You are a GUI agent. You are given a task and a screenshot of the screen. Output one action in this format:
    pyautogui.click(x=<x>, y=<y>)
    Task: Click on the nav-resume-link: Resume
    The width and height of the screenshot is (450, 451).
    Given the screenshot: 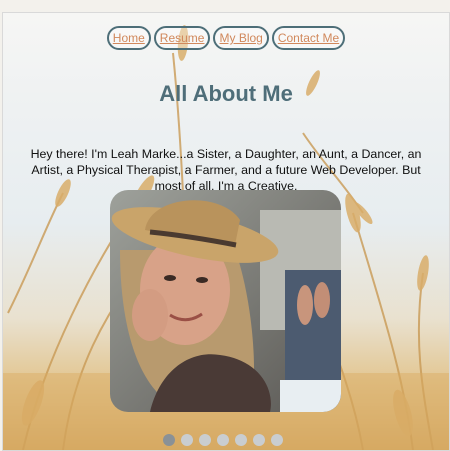 What is the action you would take?
    pyautogui.click(x=182, y=38)
    